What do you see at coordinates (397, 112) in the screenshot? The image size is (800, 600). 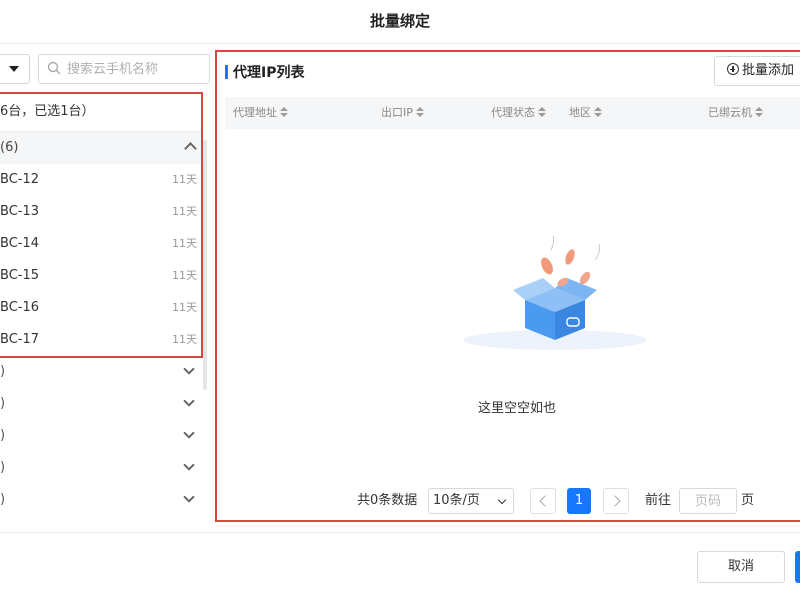 I see `column-label: 出口IP` at bounding box center [397, 112].